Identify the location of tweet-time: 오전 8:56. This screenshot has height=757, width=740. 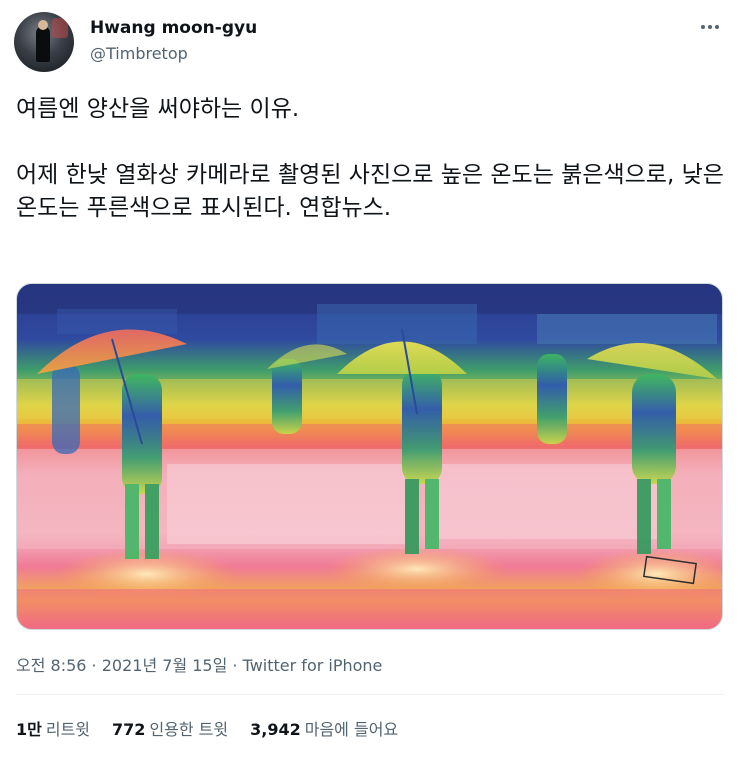
(51, 665).